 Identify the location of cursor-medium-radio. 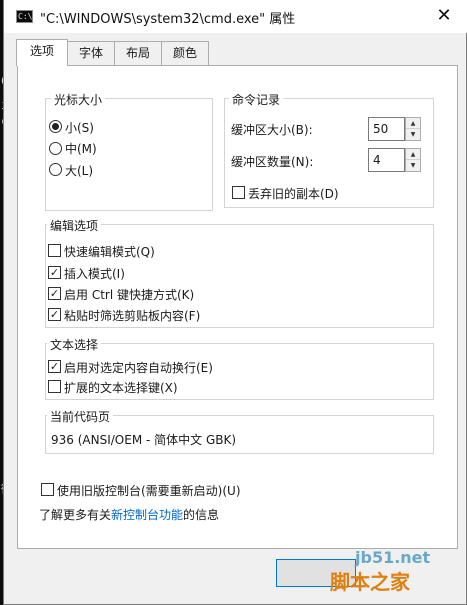
(55, 148).